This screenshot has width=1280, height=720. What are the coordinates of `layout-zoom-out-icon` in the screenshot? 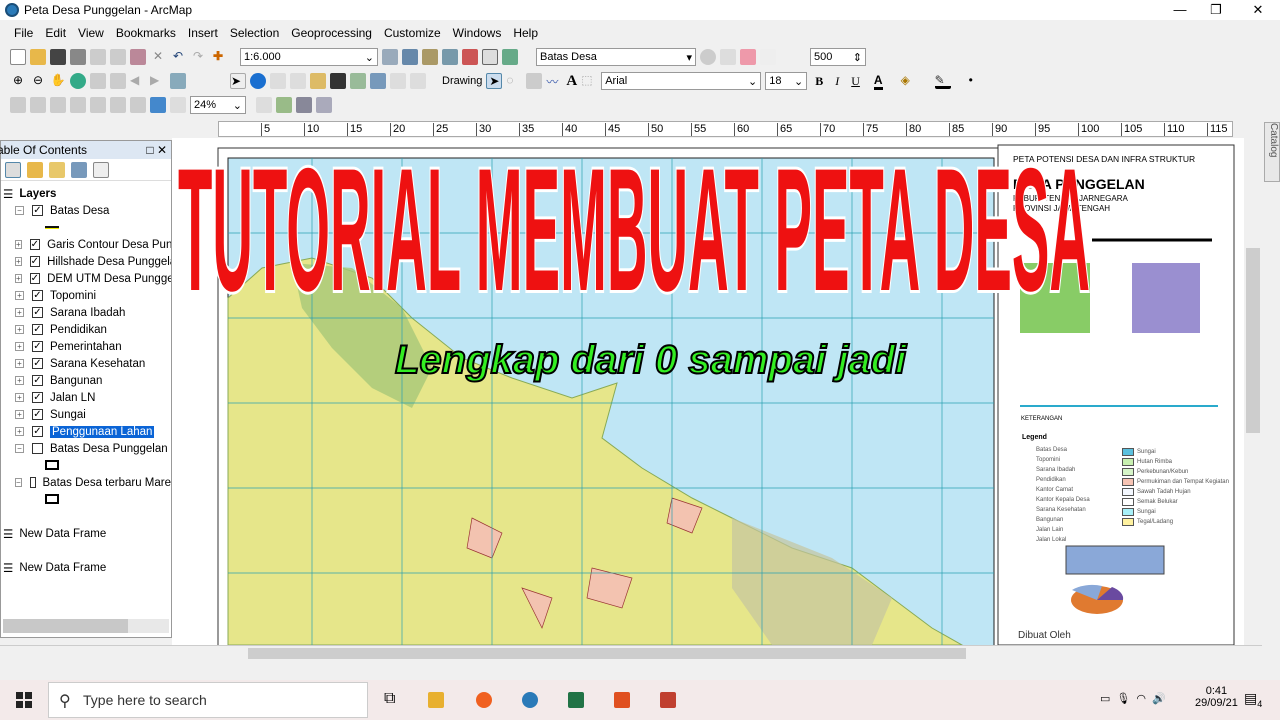 It's located at (38, 105).